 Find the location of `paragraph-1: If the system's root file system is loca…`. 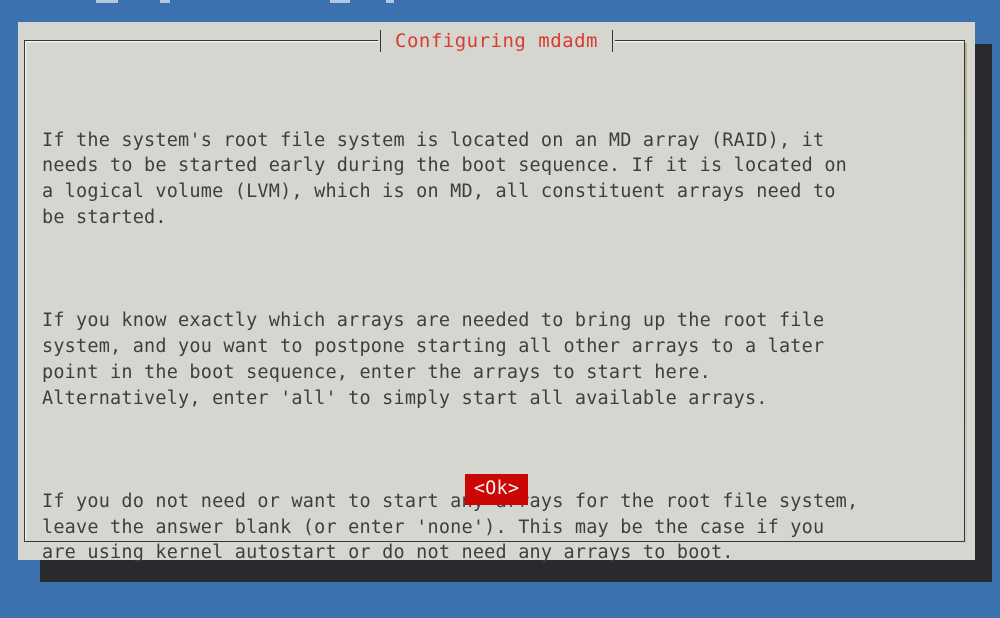

paragraph-1: If the system's root file system is loca… is located at coordinates (444, 178).